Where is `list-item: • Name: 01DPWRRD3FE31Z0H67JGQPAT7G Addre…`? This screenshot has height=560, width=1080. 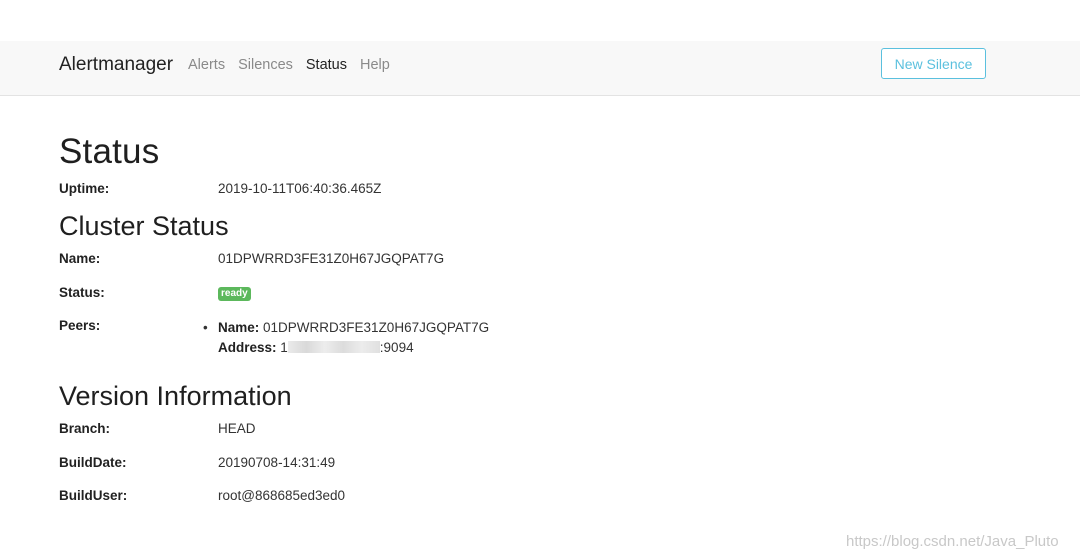
list-item: • Name: 01DPWRRD3FE31Z0H67JGQPAT7G Addre… is located at coordinates (346, 338).